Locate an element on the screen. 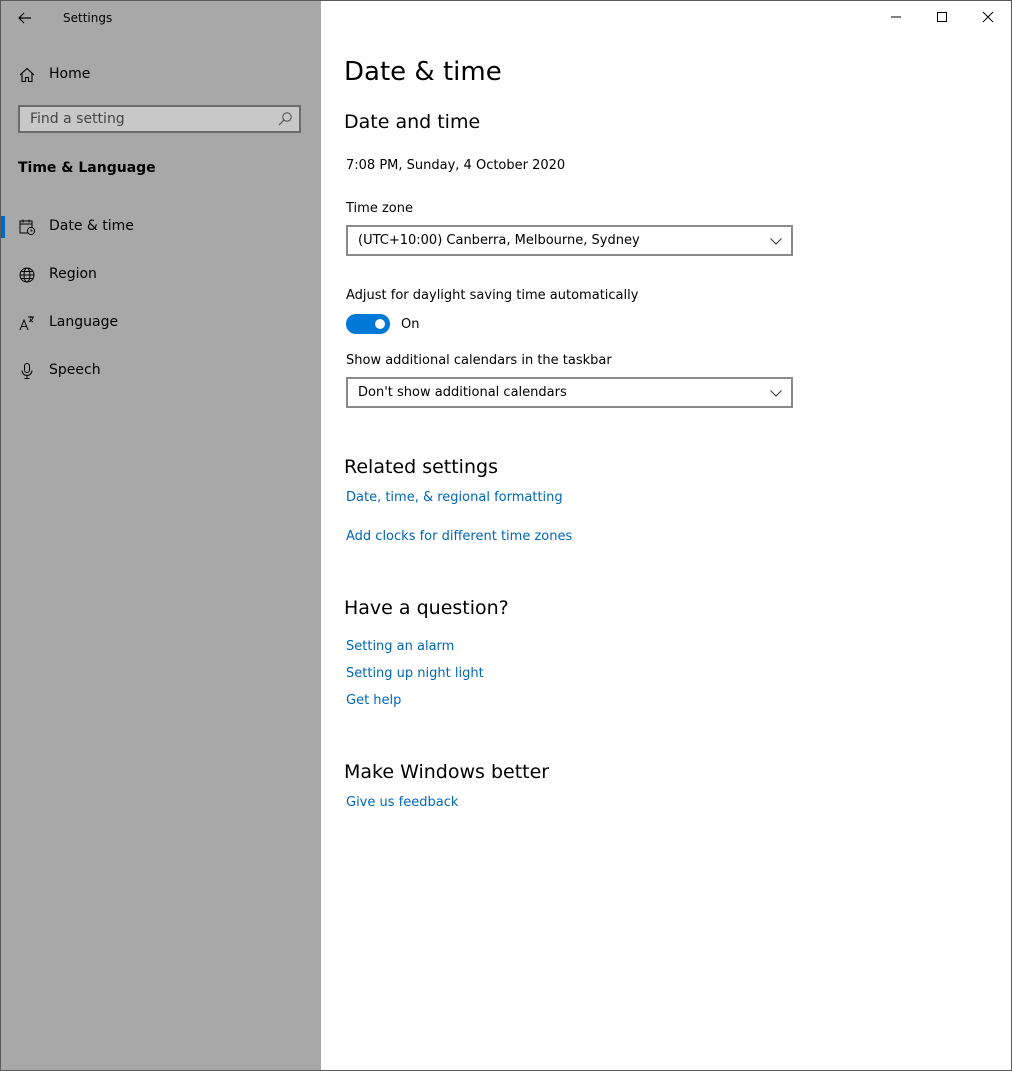 This screenshot has width=1012, height=1071. window-controls is located at coordinates (942, 17).